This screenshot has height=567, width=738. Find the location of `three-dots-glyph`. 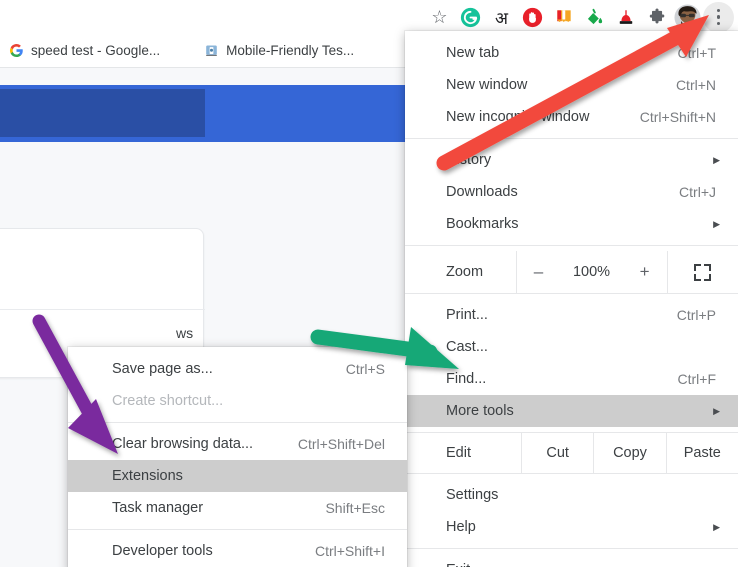

three-dots-glyph is located at coordinates (718, 17).